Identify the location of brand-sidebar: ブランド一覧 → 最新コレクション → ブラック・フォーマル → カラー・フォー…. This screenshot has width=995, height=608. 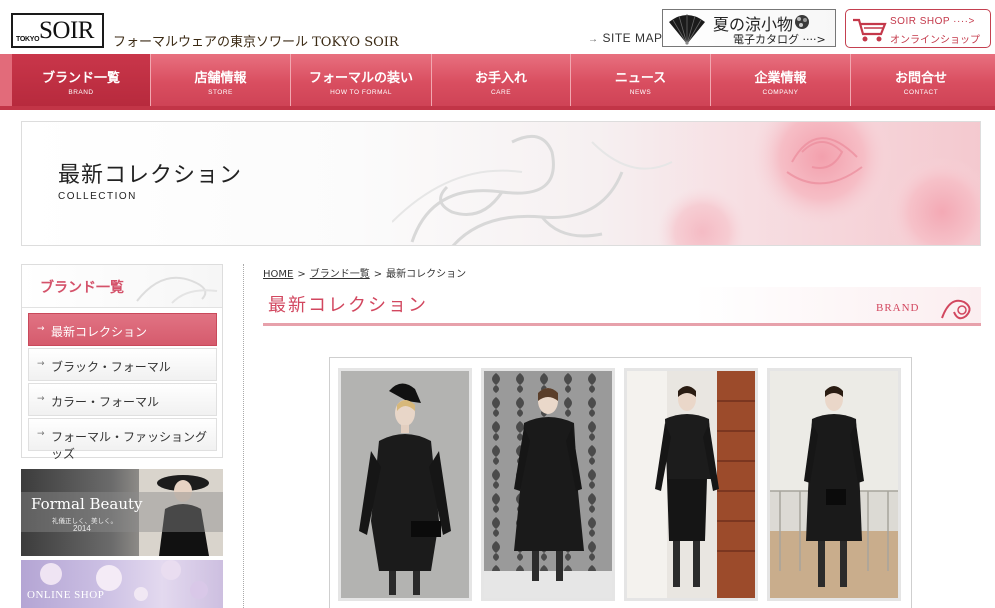
(122, 362).